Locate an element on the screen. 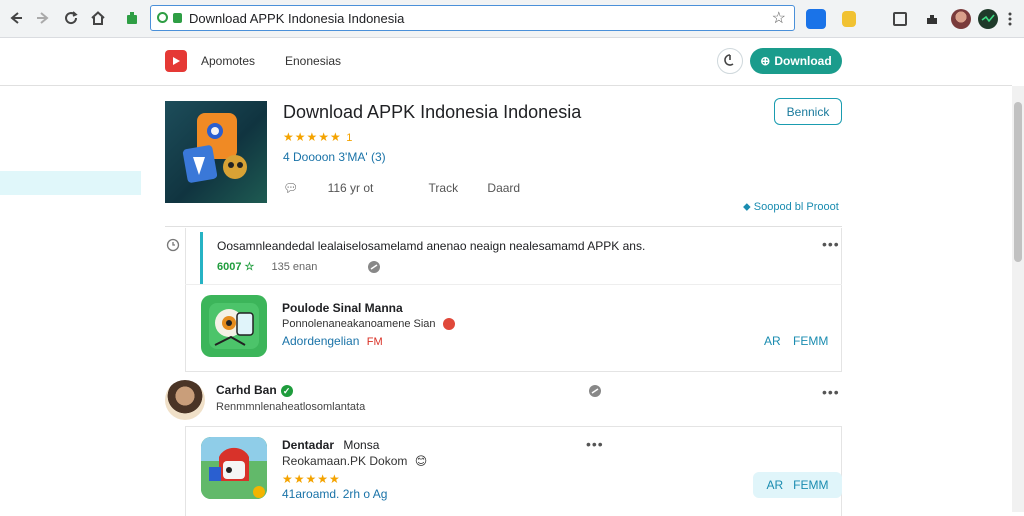 This screenshot has width=1024, height=516. download-button: ⊕ Download is located at coordinates (796, 61).